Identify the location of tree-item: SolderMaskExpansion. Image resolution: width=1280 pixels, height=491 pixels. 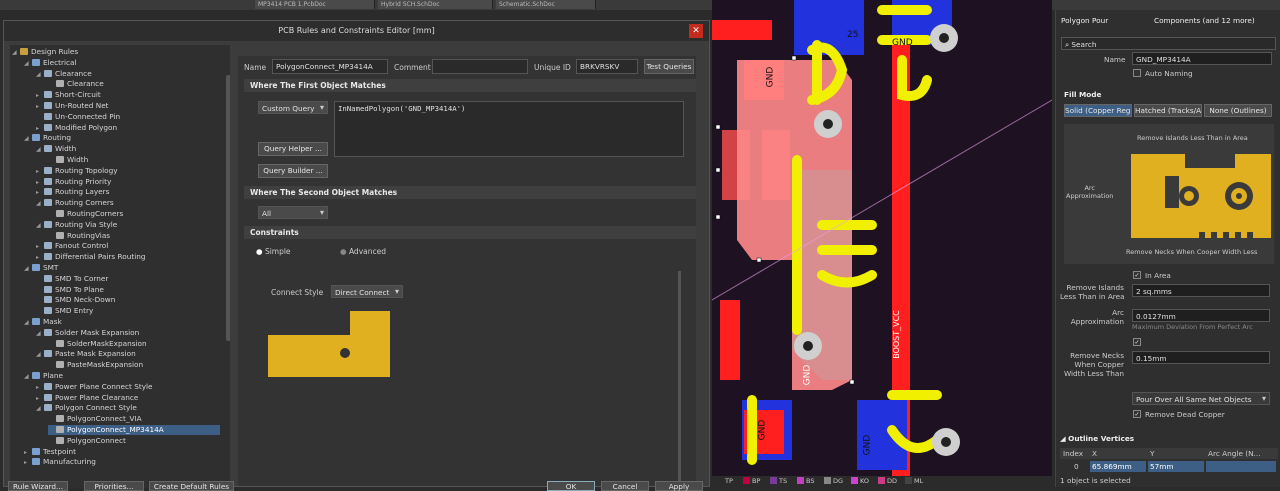
(134, 344).